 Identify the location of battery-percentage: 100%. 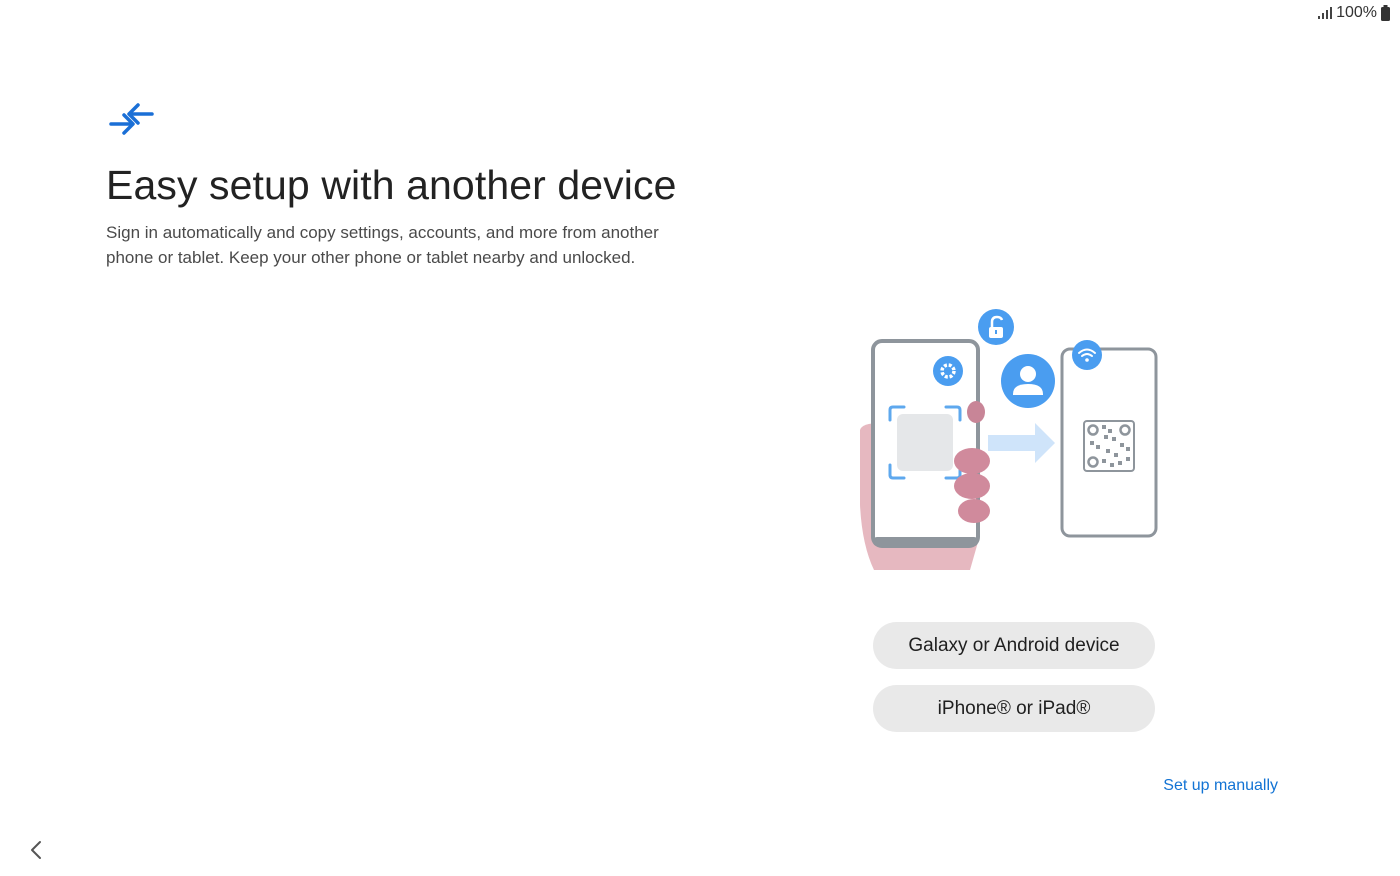
(1356, 12).